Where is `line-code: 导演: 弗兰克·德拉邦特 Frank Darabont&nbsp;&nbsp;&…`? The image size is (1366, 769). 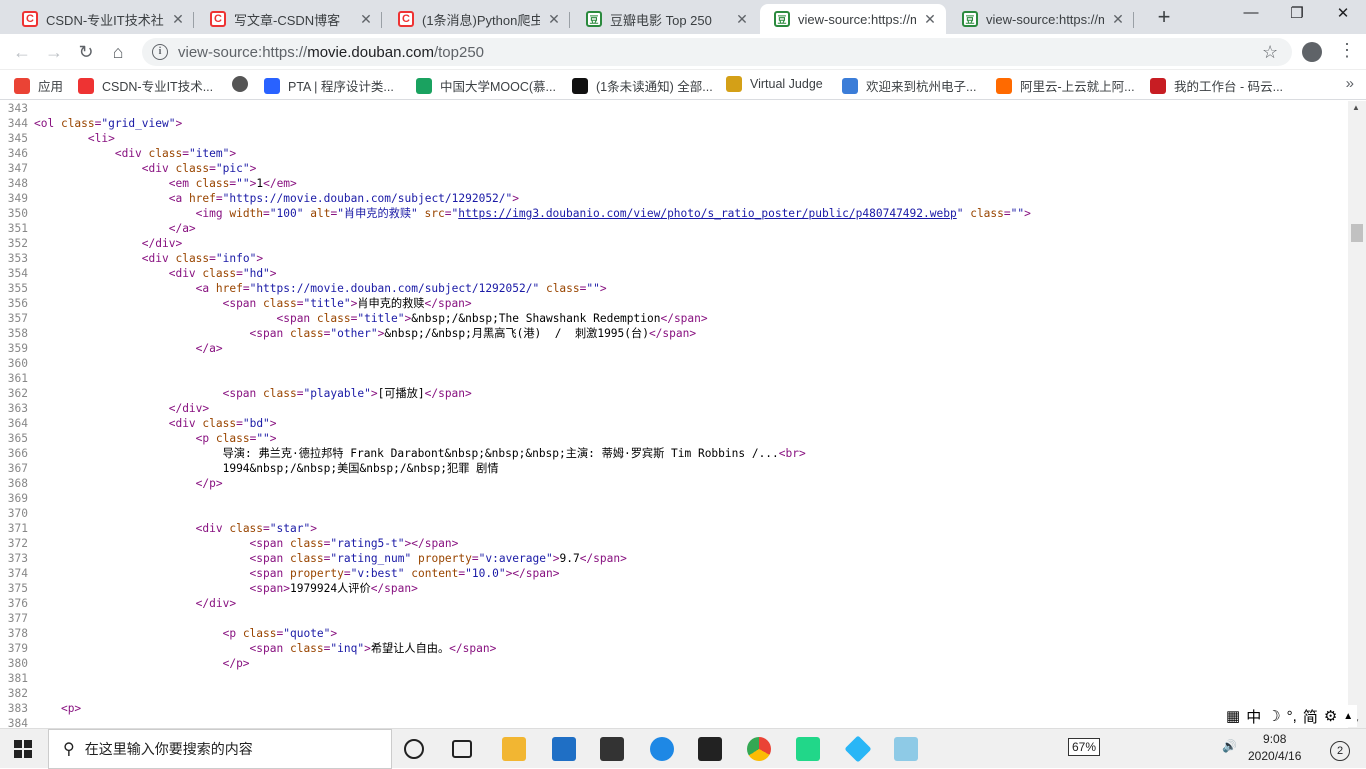
line-code: 导演: 弗兰克·德拉邦特 Frank Darabont&nbsp;&nbsp;&… is located at coordinates (420, 453).